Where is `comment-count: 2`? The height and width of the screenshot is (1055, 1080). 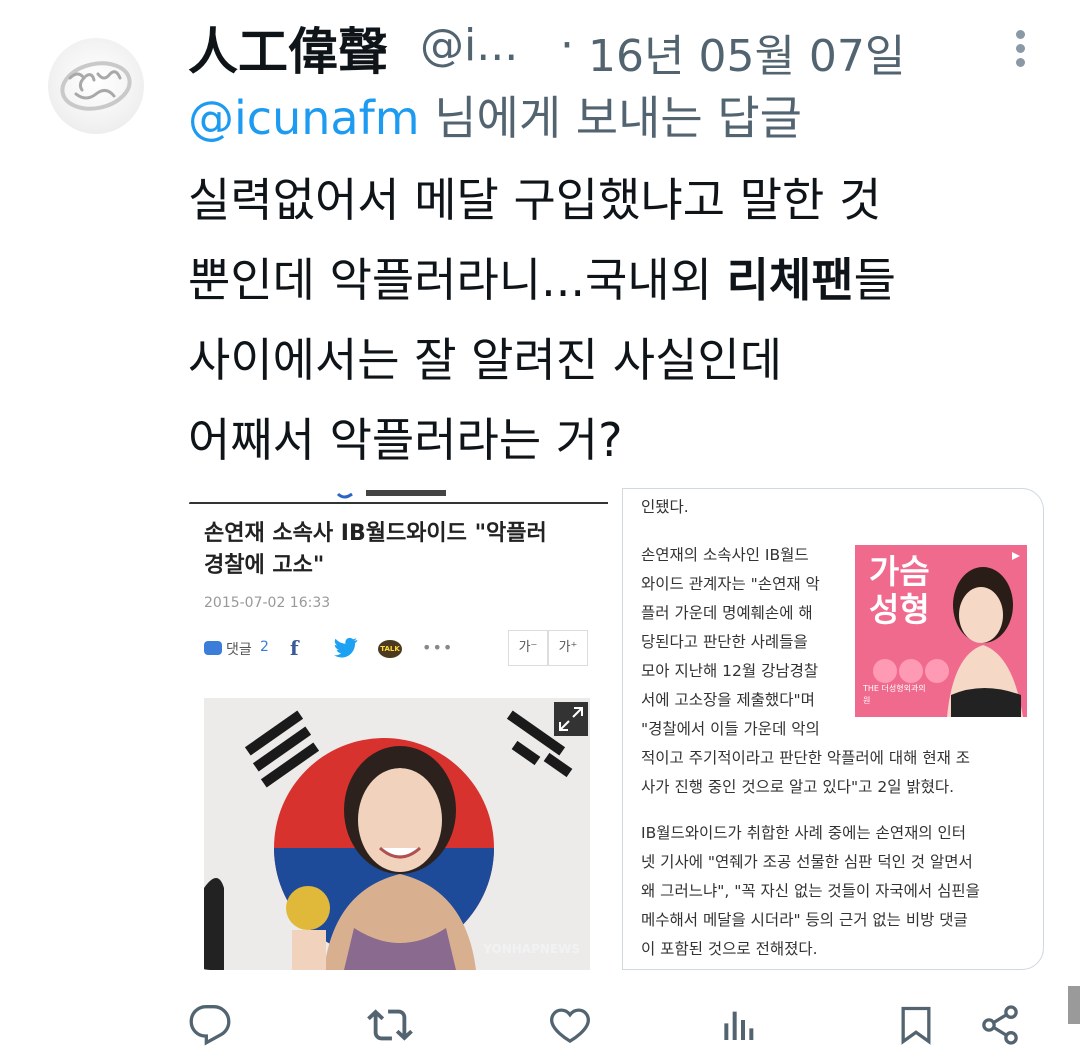 comment-count: 2 is located at coordinates (264, 647).